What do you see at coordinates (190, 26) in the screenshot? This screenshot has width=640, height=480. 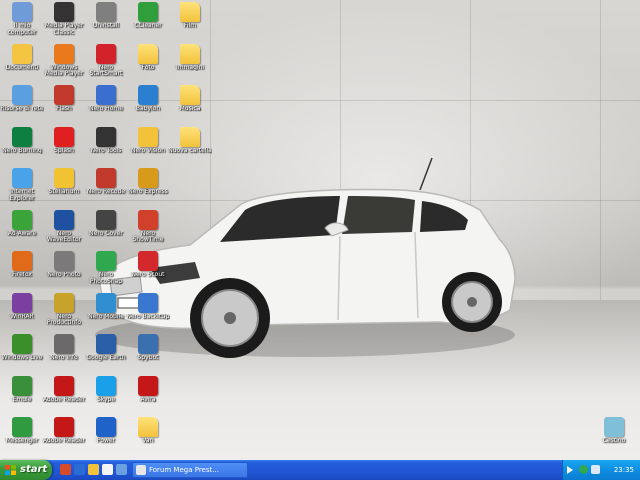 I see `desktop-icon-label: Film` at bounding box center [190, 26].